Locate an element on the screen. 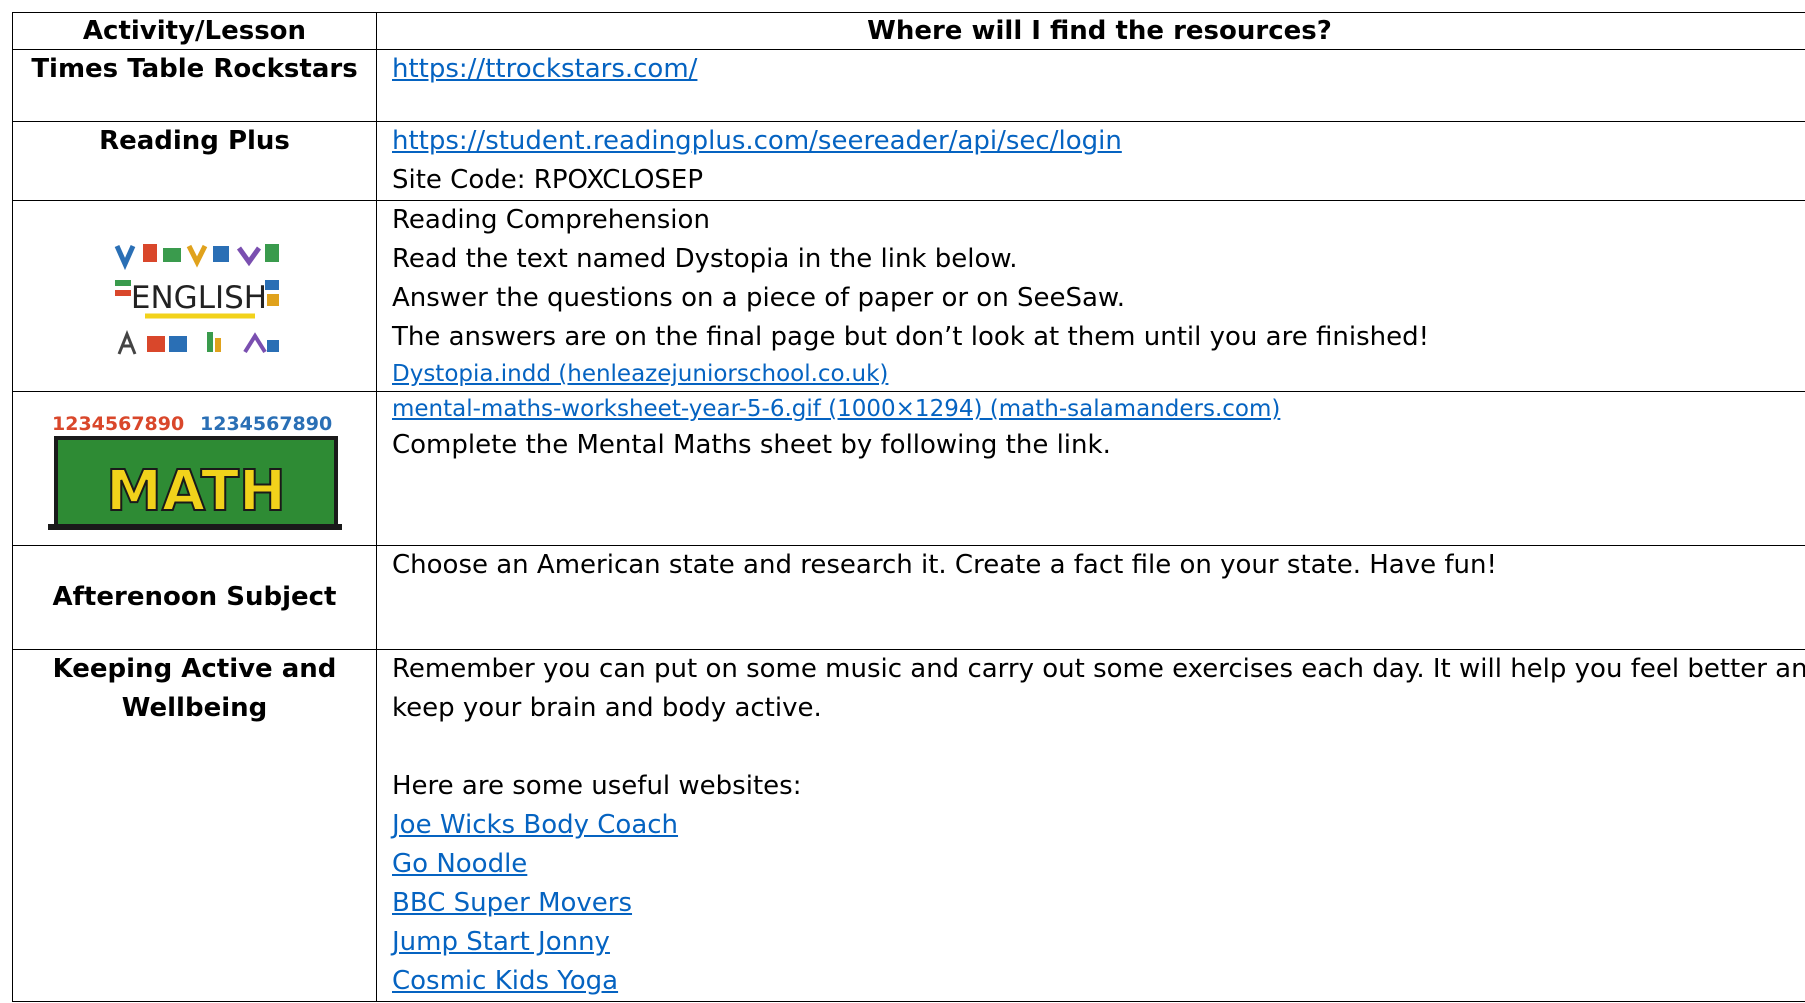 Image resolution: width=1805 pixels, height=1003 pixels. label-afternoon: Afterenoon Subject is located at coordinates (194, 597).